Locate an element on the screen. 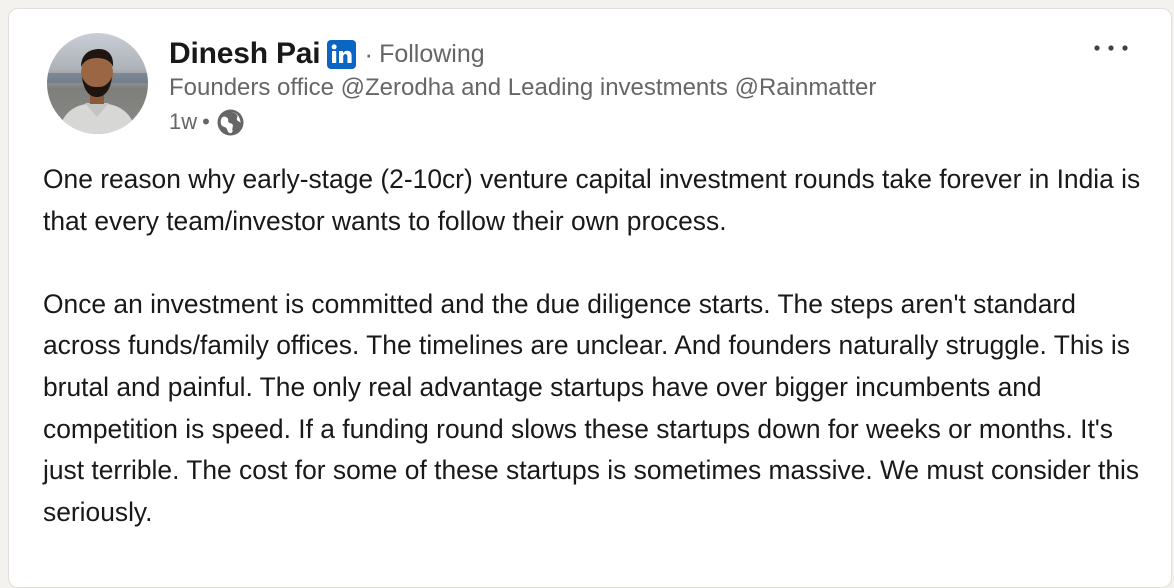 Image resolution: width=1174 pixels, height=588 pixels. author-row: Dinesh Pai · Following is located at coordinates (327, 54).